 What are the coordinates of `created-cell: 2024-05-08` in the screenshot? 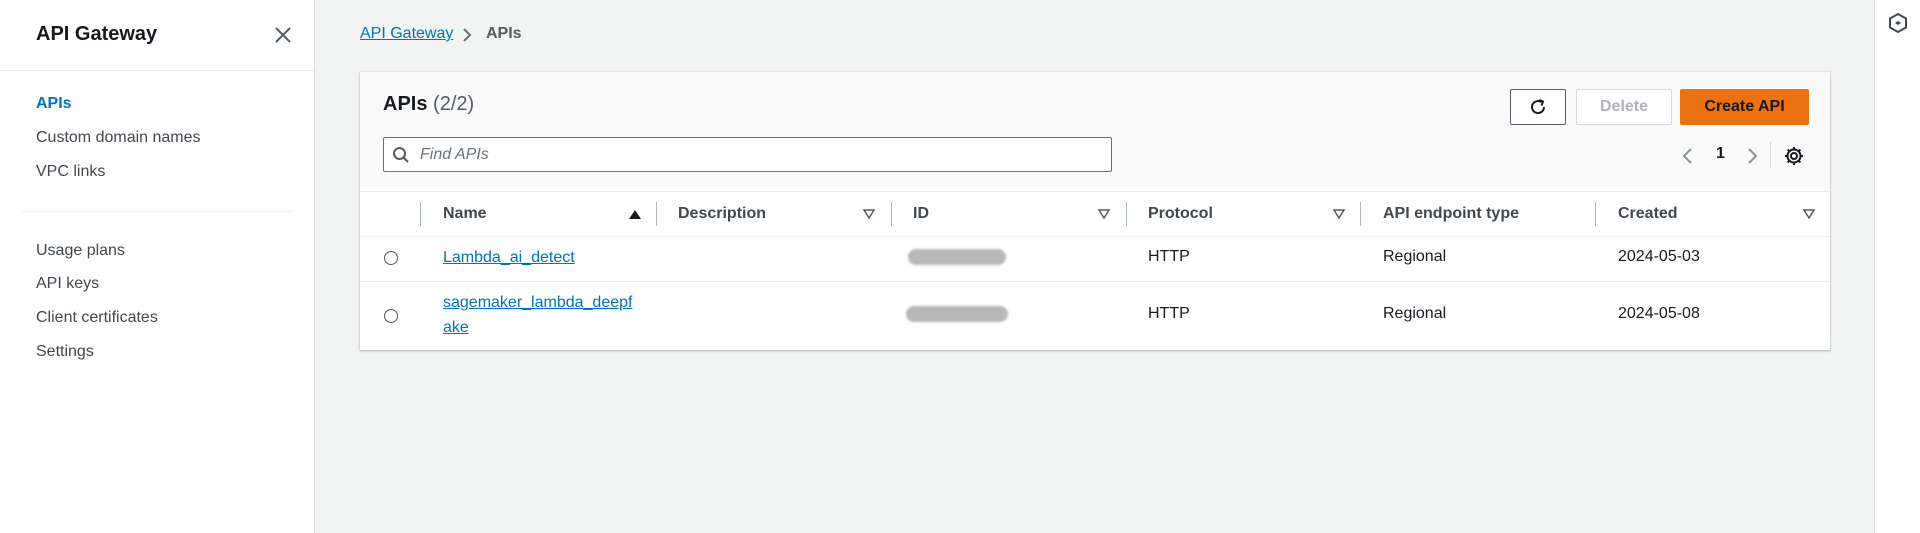 It's located at (1659, 313).